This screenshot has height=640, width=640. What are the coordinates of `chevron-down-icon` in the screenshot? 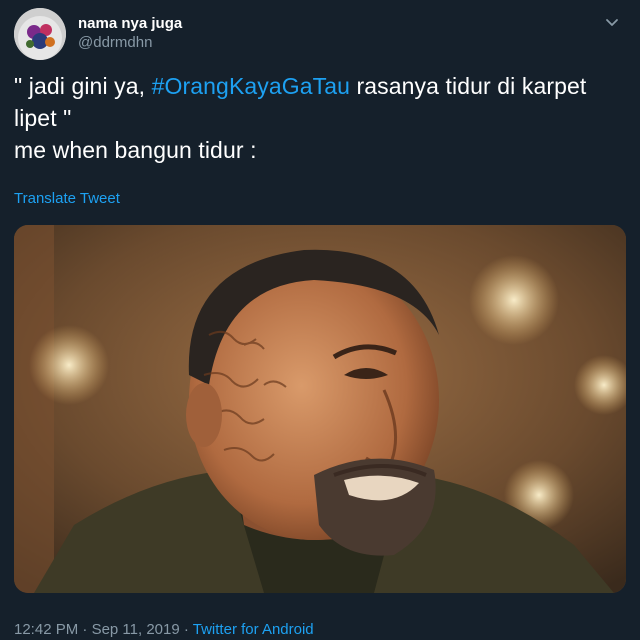 It's located at (612, 22).